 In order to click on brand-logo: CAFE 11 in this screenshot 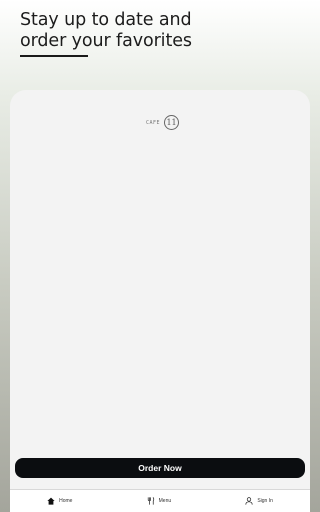, I will do `click(163, 122)`.